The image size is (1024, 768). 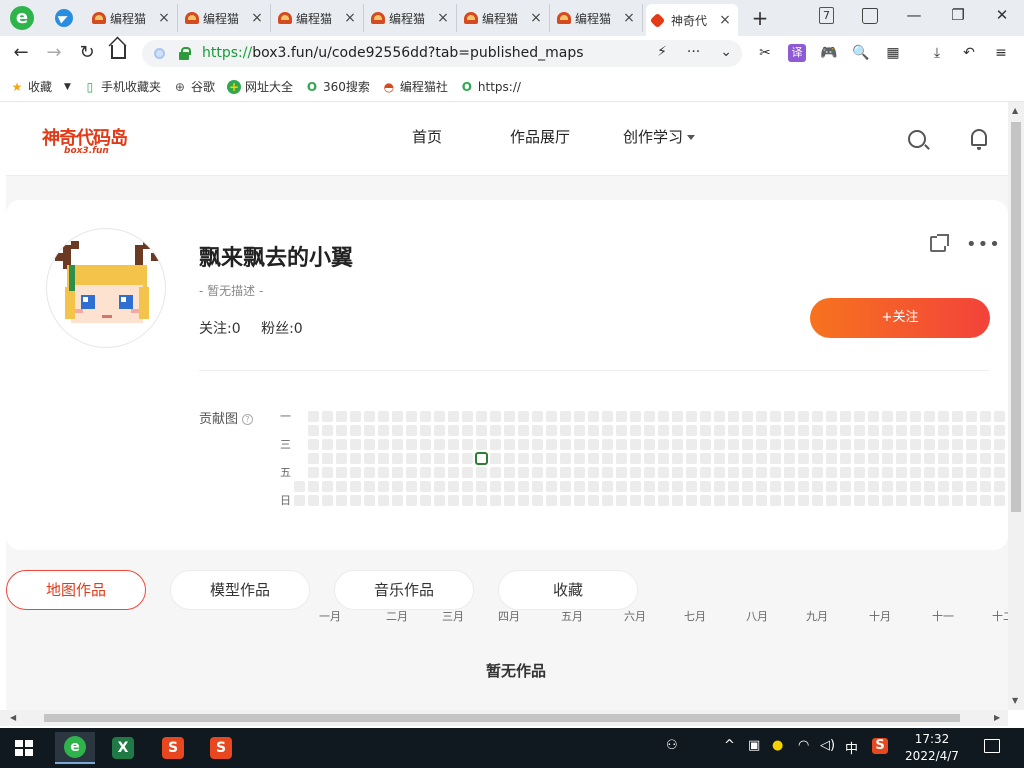 What do you see at coordinates (118, 52) in the screenshot?
I see `home-icon` at bounding box center [118, 52].